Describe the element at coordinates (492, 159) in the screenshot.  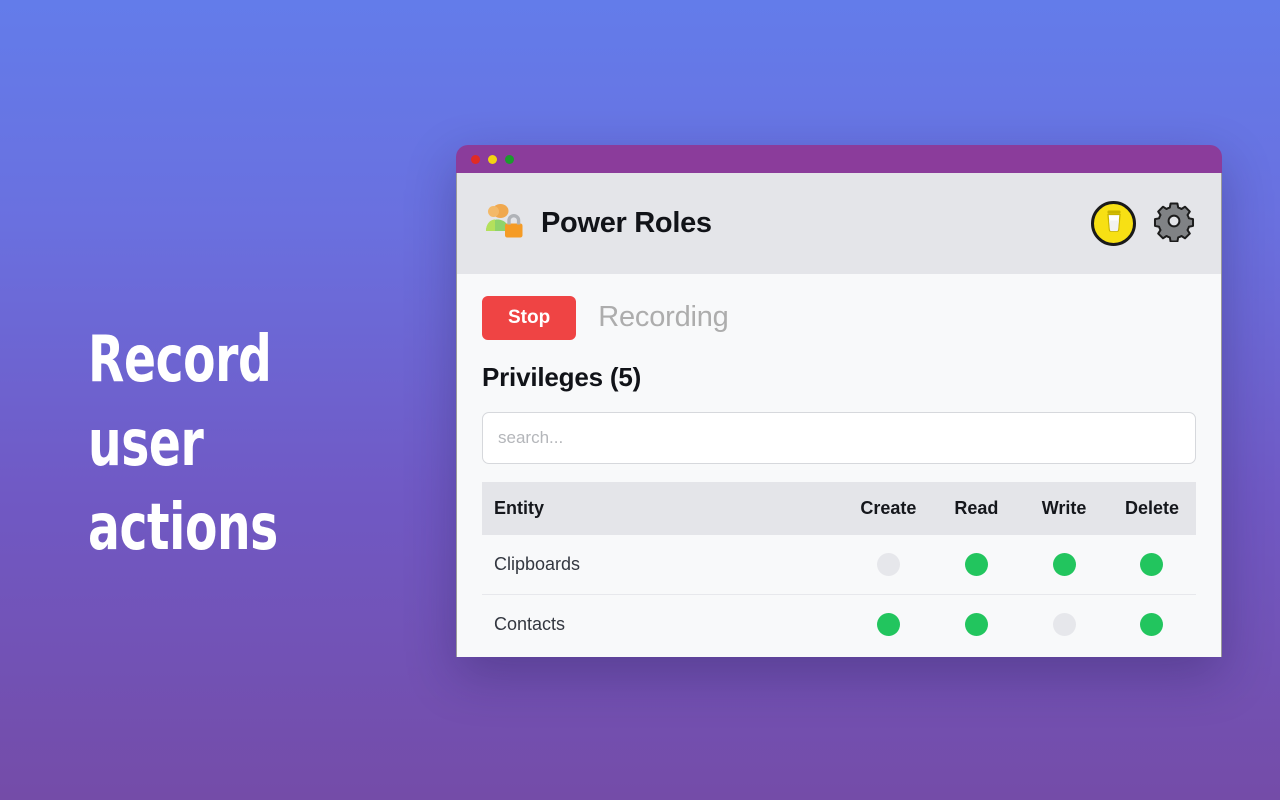
I see `minimize-window-button` at that location.